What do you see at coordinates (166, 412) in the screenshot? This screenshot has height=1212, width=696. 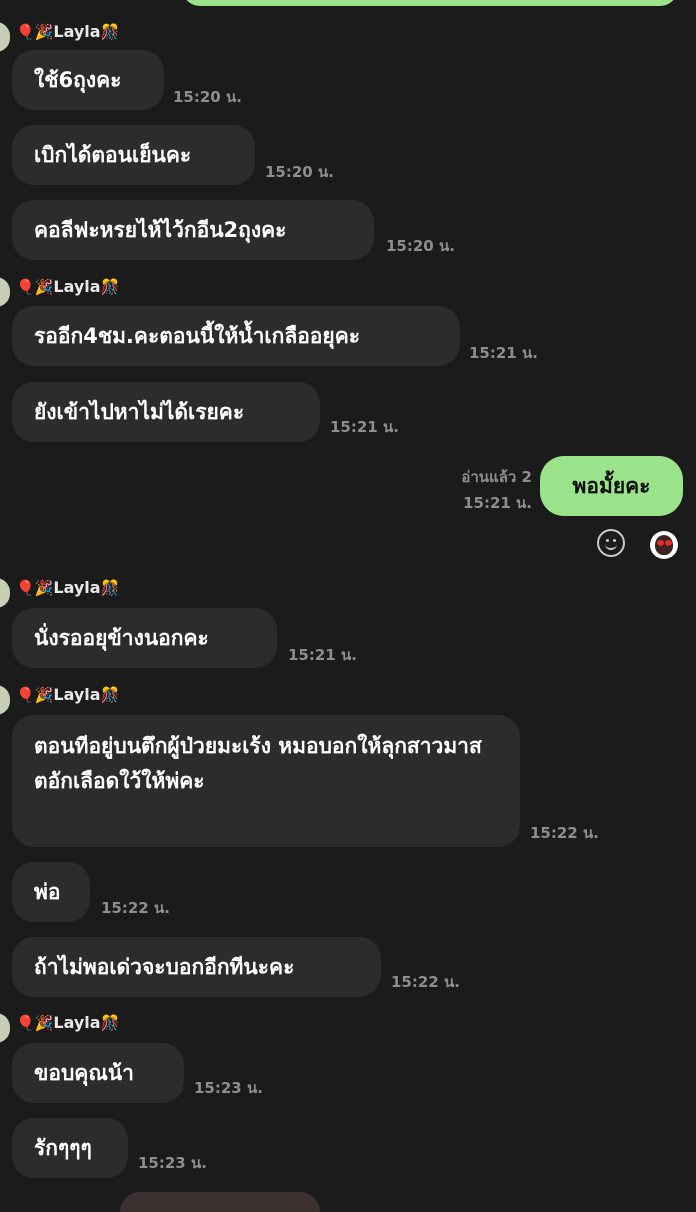 I see `message-bubble: ยังเข้าไปหาไม่ได้เรยคะ` at bounding box center [166, 412].